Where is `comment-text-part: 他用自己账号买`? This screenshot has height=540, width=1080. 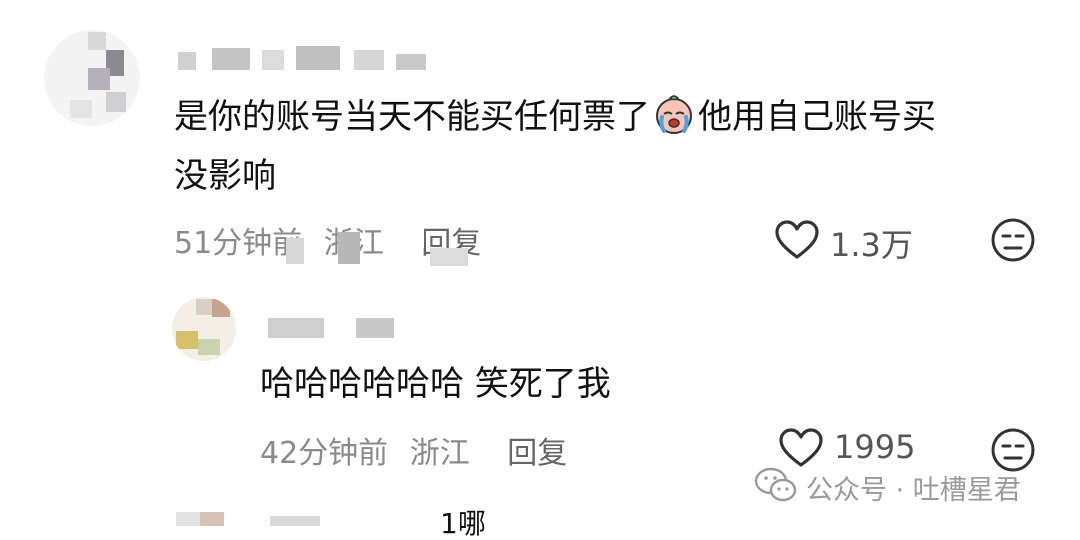
comment-text-part: 他用自己账号买 is located at coordinates (817, 117).